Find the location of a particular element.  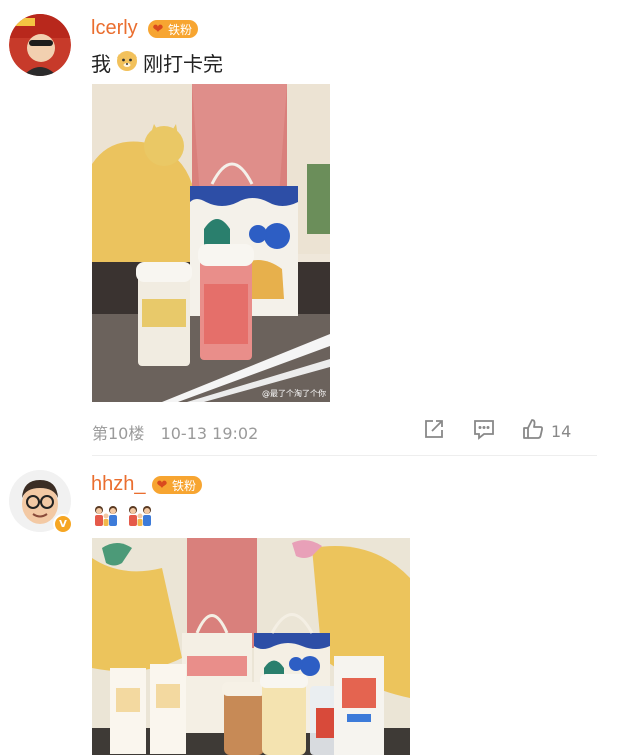

comment-photo is located at coordinates (251, 646).